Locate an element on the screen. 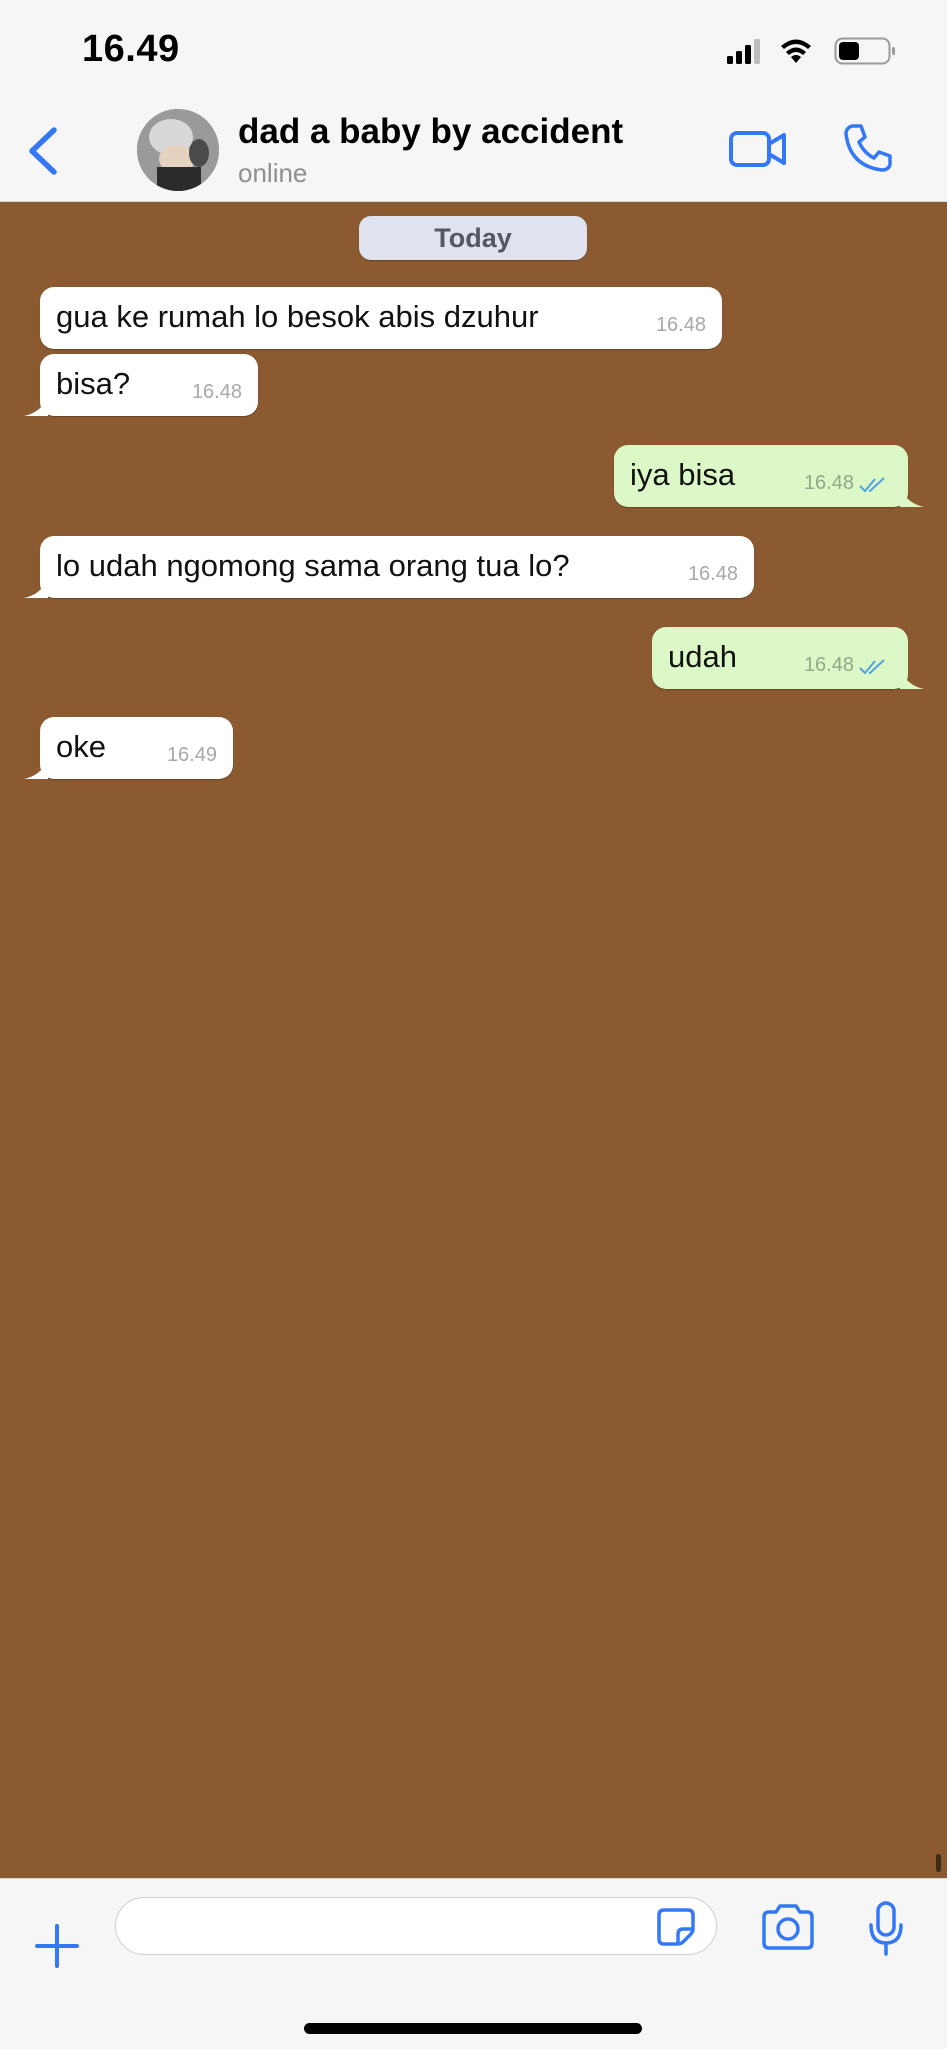  chat-header: dad a baby by accident online is located at coordinates (473, 151).